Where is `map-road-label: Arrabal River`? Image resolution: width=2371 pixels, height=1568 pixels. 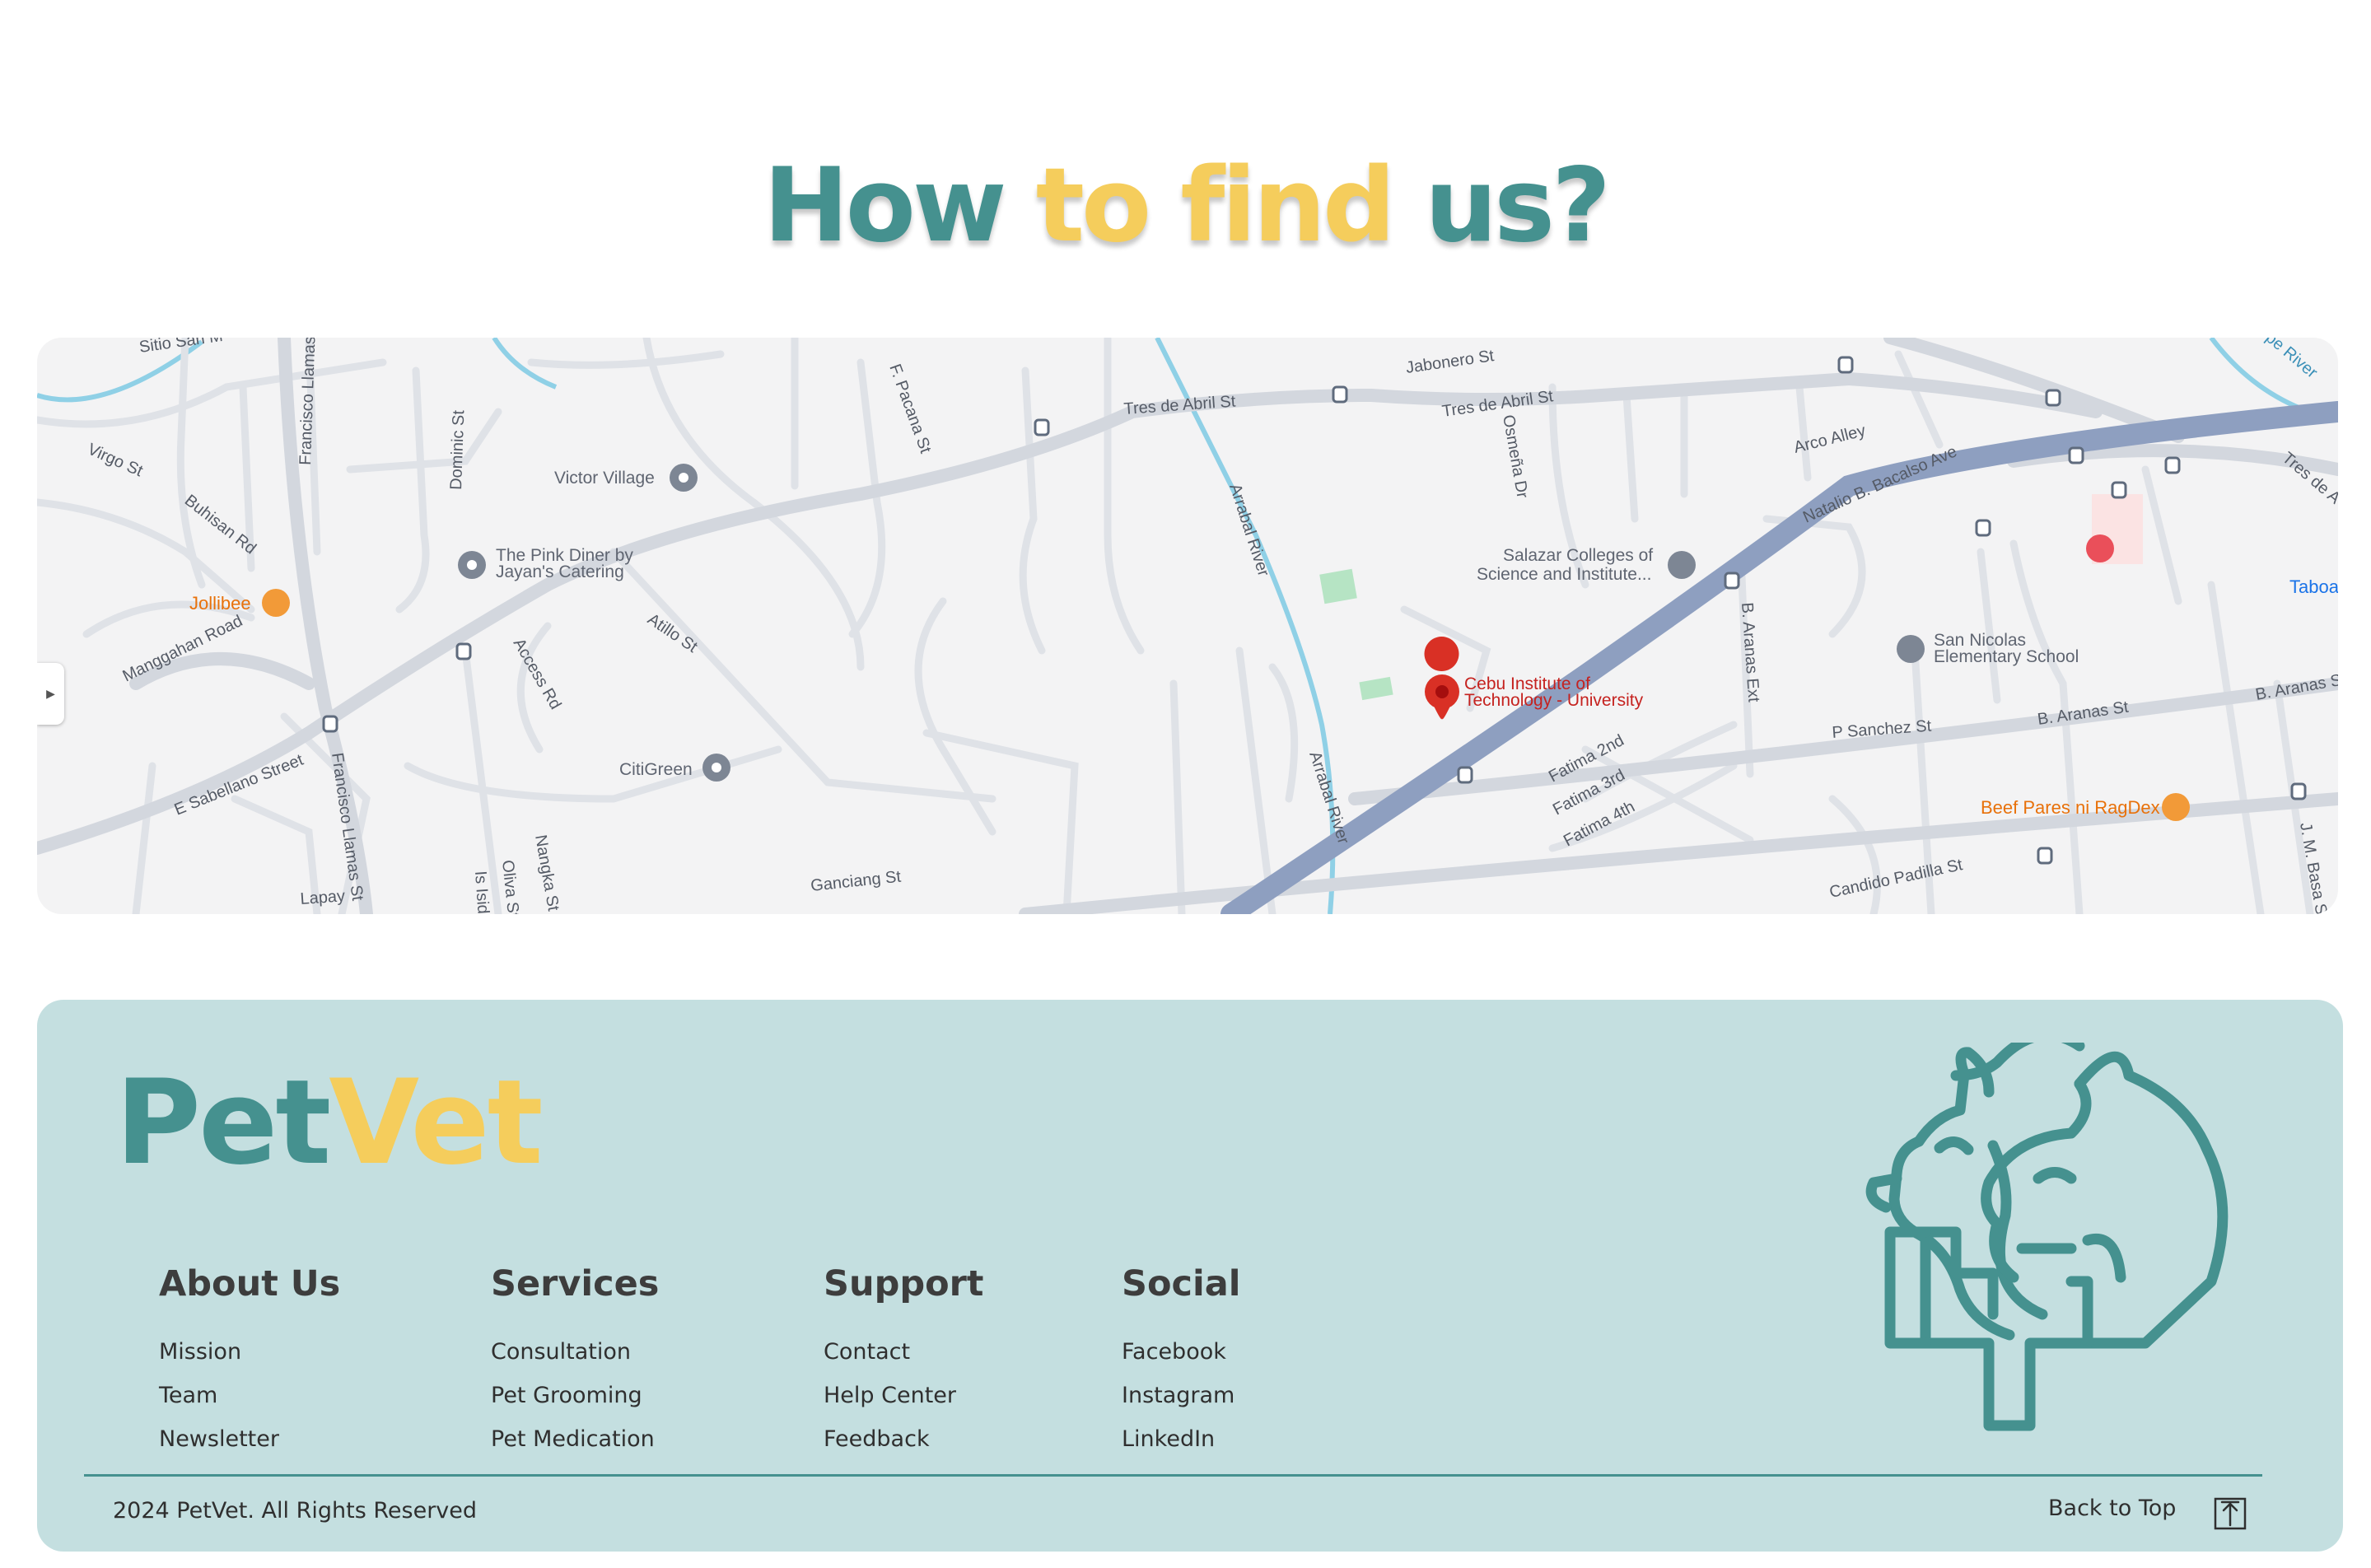 map-road-label: Arrabal River is located at coordinates (1248, 530).